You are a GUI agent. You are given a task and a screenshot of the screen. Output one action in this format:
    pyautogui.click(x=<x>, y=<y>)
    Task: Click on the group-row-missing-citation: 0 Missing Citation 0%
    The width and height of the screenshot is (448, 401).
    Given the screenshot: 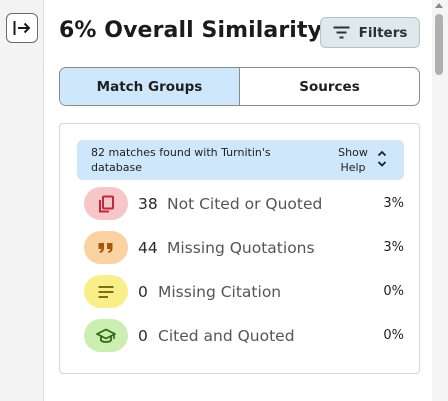 What is the action you would take?
    pyautogui.click(x=244, y=292)
    